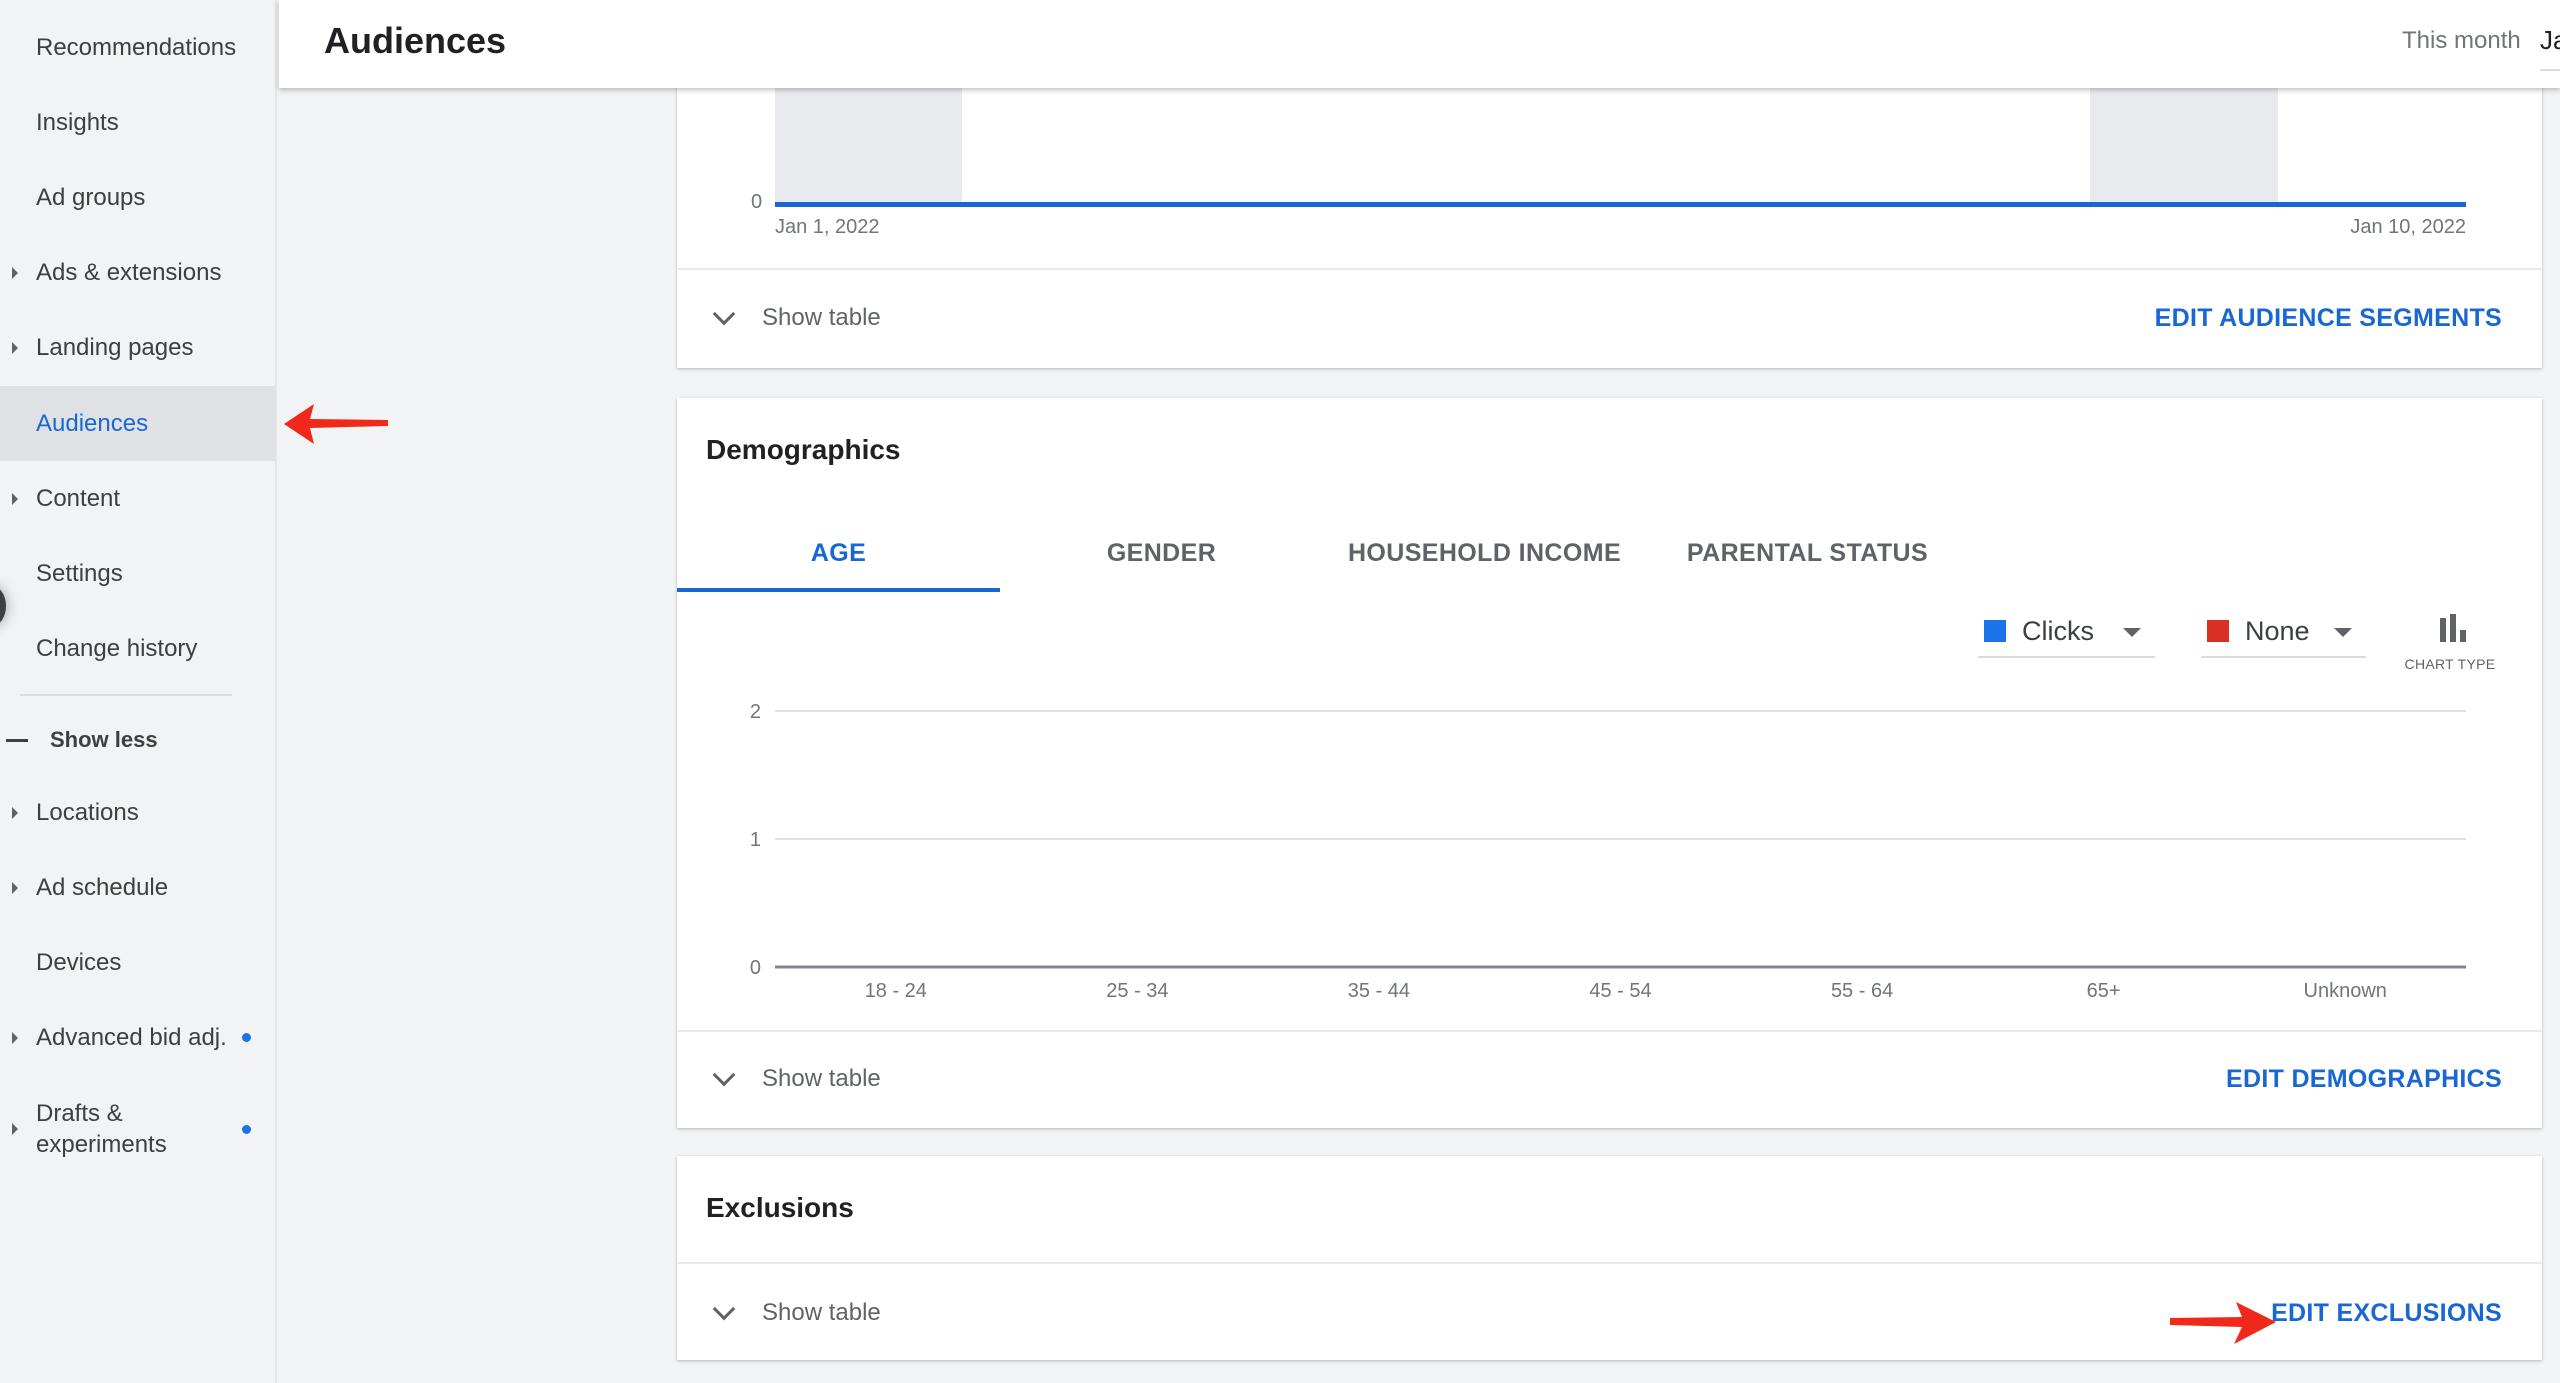 The height and width of the screenshot is (1383, 2560). What do you see at coordinates (2453, 628) in the screenshot?
I see `bar-chart-icon` at bounding box center [2453, 628].